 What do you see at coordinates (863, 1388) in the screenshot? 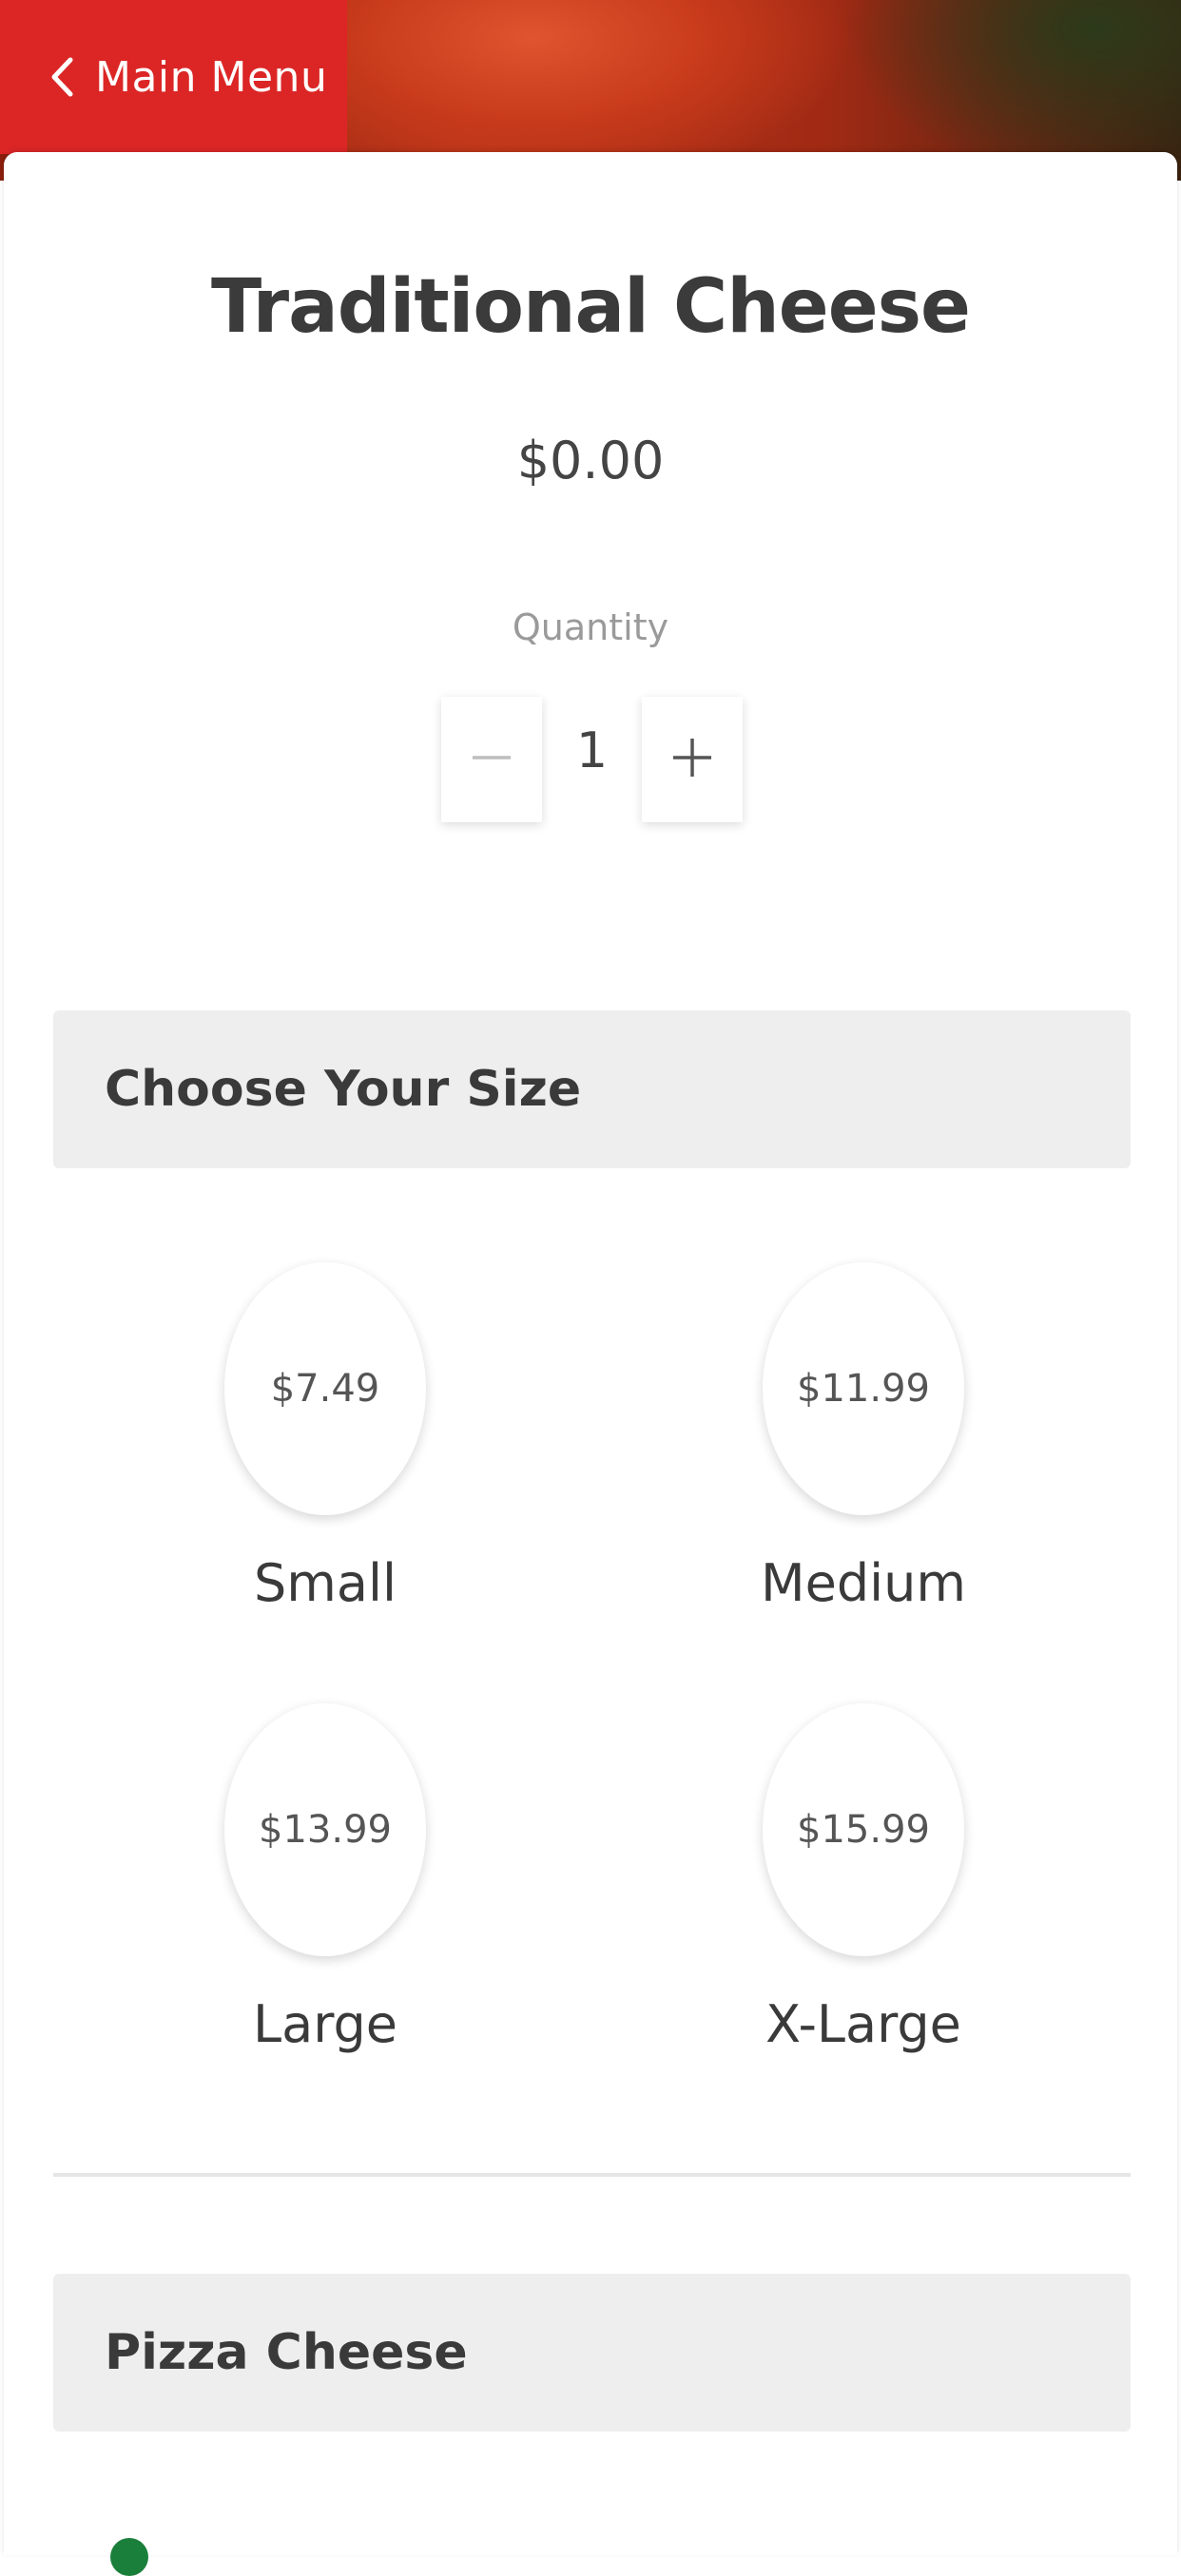
I see `size-price-badge: $11.99` at bounding box center [863, 1388].